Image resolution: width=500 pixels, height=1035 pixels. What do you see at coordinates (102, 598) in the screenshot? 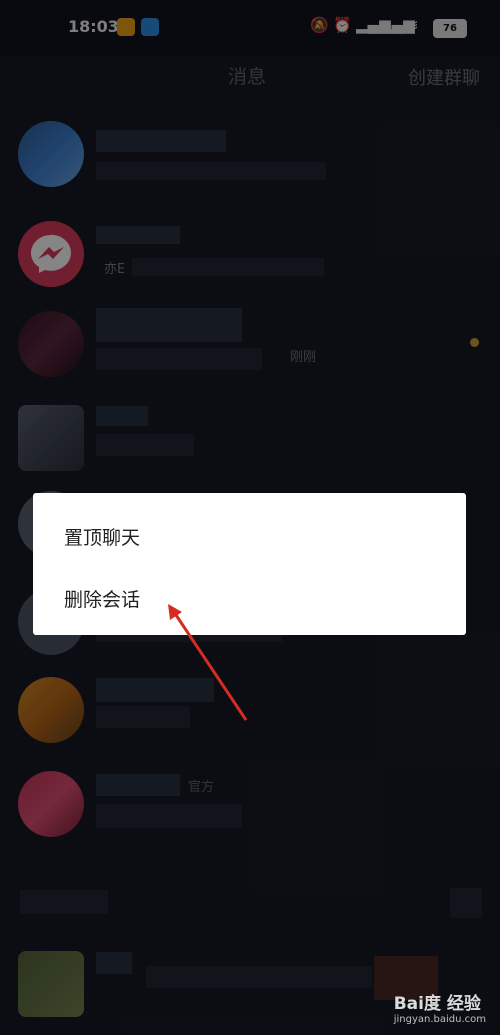
I see `delete-session-menu-item: 删除会话` at bounding box center [102, 598].